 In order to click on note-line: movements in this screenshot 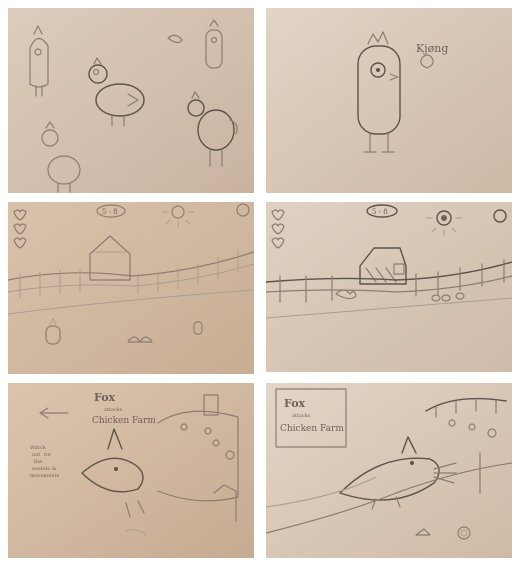, I will do `click(44, 476)`.